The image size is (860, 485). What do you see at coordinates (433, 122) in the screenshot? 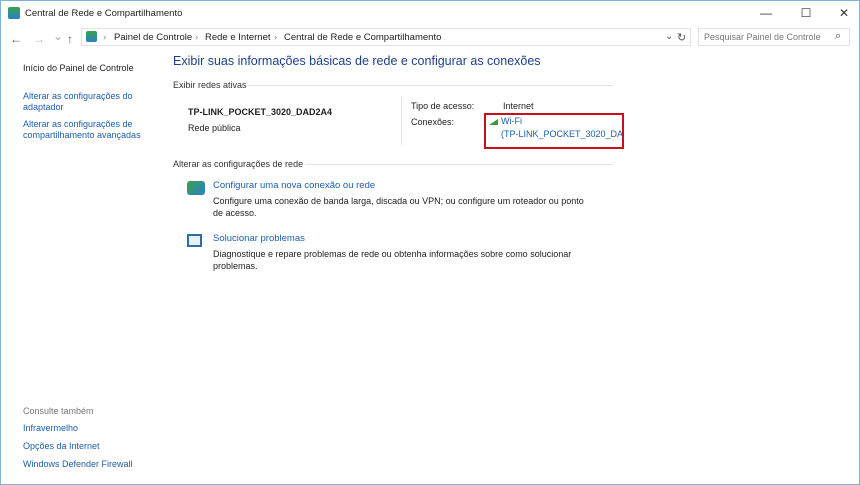
I see `connections-label: Conexões:` at bounding box center [433, 122].